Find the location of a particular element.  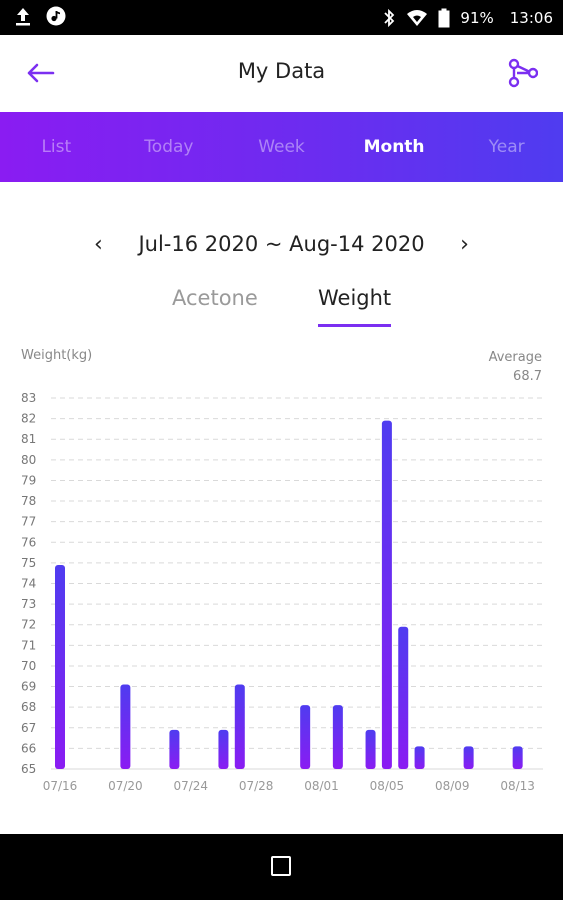

y-tick-label: 72 is located at coordinates (28, 625).